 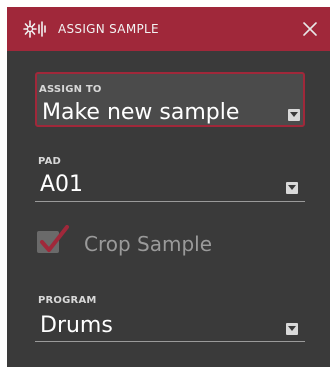 I want to click on program-label: PROGRAM, so click(x=67, y=300).